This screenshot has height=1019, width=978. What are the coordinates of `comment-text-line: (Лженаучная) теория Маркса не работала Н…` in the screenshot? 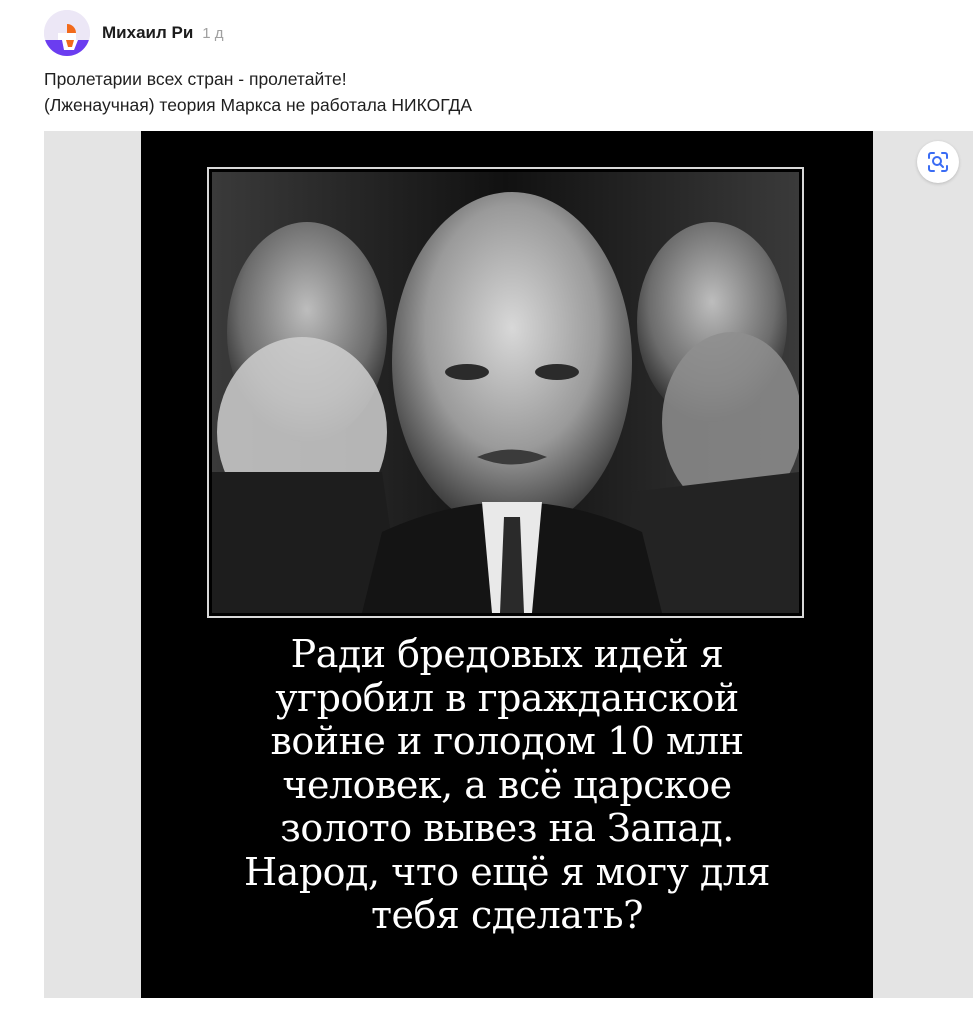 It's located at (258, 105).